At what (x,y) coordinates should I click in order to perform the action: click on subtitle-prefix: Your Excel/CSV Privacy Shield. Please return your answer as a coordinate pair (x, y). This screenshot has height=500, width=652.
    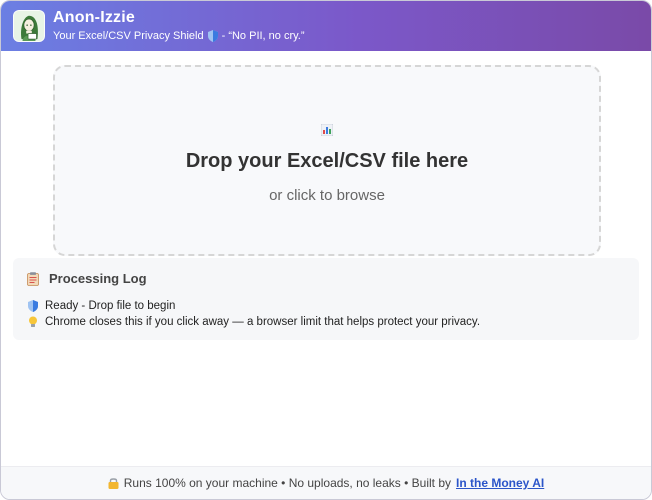
    Looking at the image, I should click on (128, 35).